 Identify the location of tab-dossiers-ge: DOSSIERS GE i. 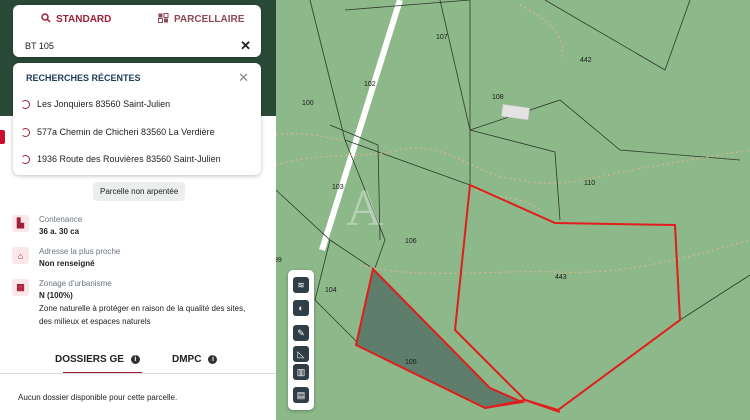
(97, 359).